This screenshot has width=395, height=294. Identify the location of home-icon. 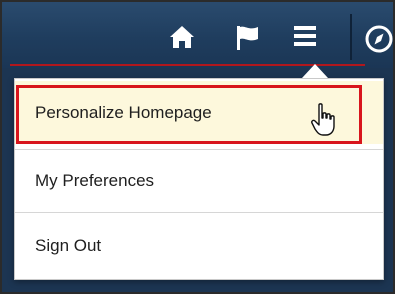
(182, 37).